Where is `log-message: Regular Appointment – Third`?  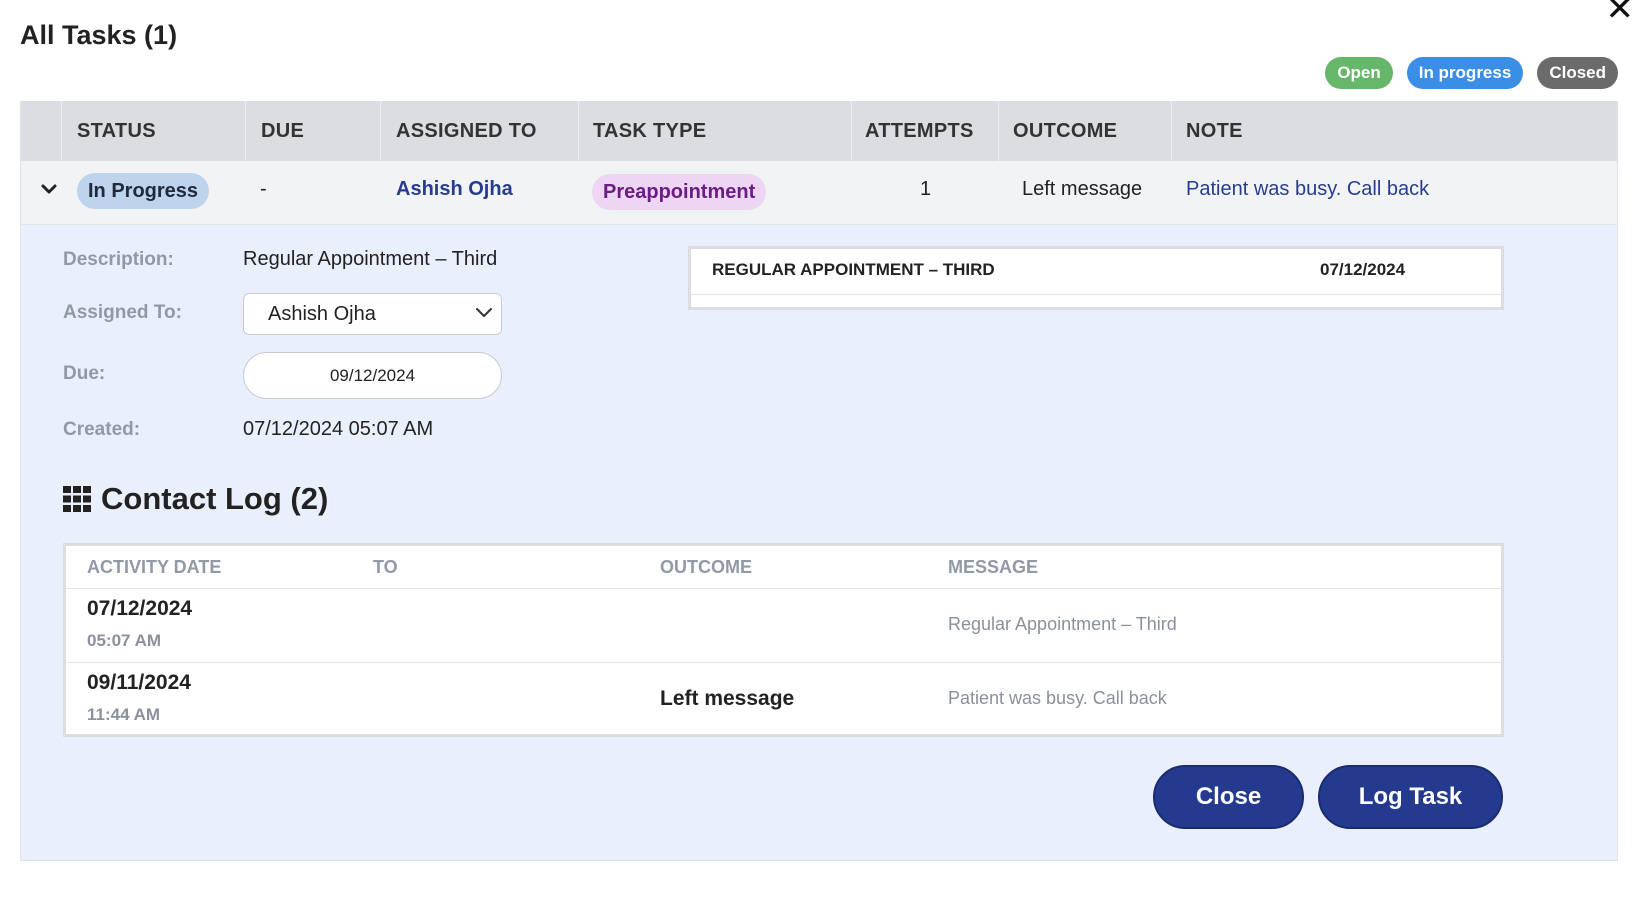
log-message: Regular Appointment – Third is located at coordinates (1062, 624).